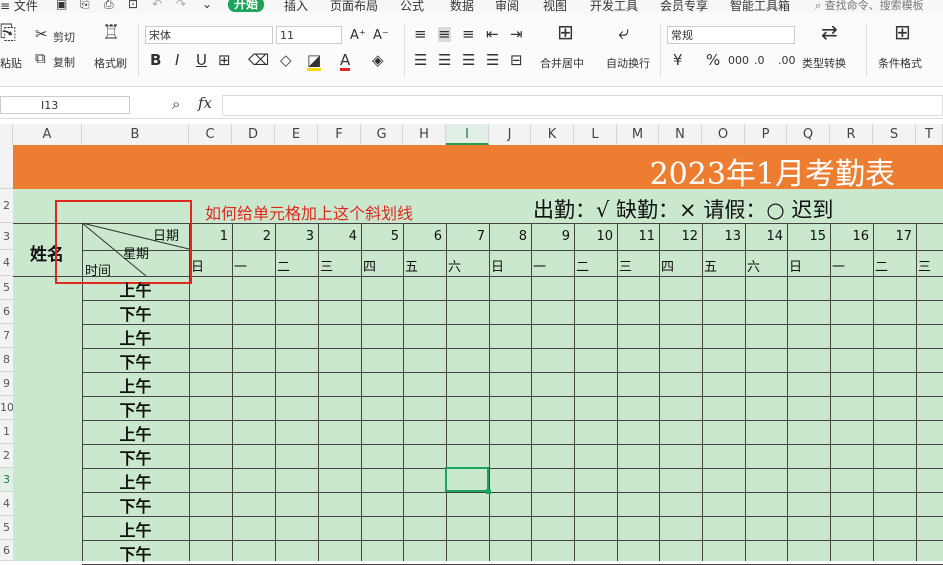 The image size is (943, 565). What do you see at coordinates (47, 134) in the screenshot?
I see `column-header-a: A` at bounding box center [47, 134].